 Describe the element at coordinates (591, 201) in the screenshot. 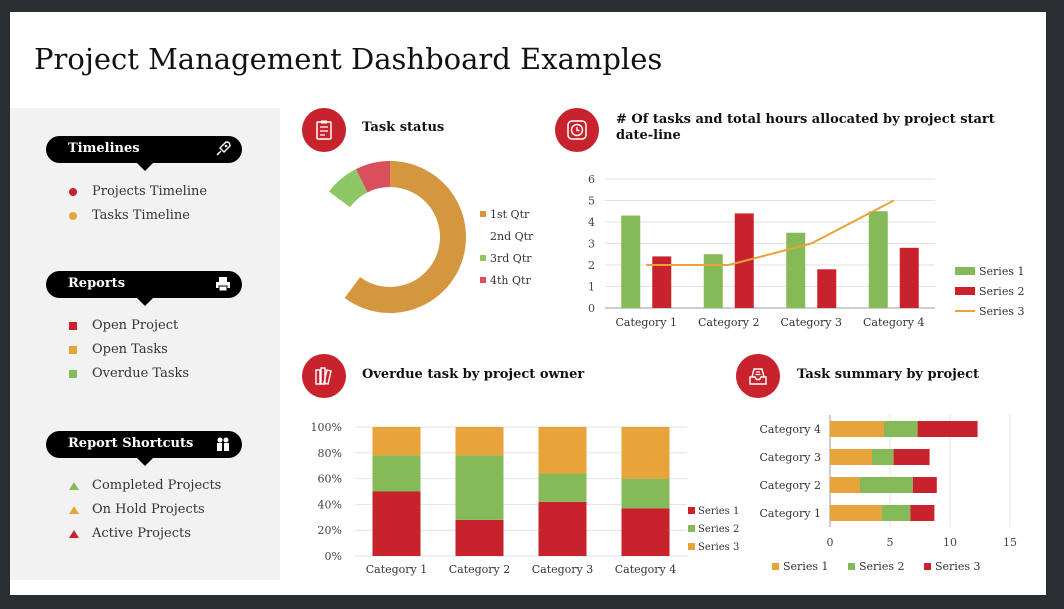

I see `y-tick-label: 5` at that location.